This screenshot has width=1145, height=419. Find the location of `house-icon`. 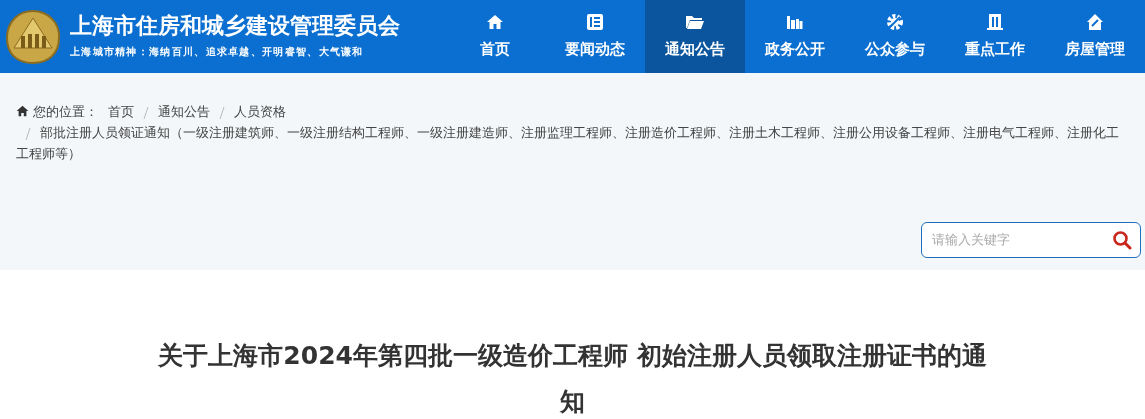

house-icon is located at coordinates (1095, 22).